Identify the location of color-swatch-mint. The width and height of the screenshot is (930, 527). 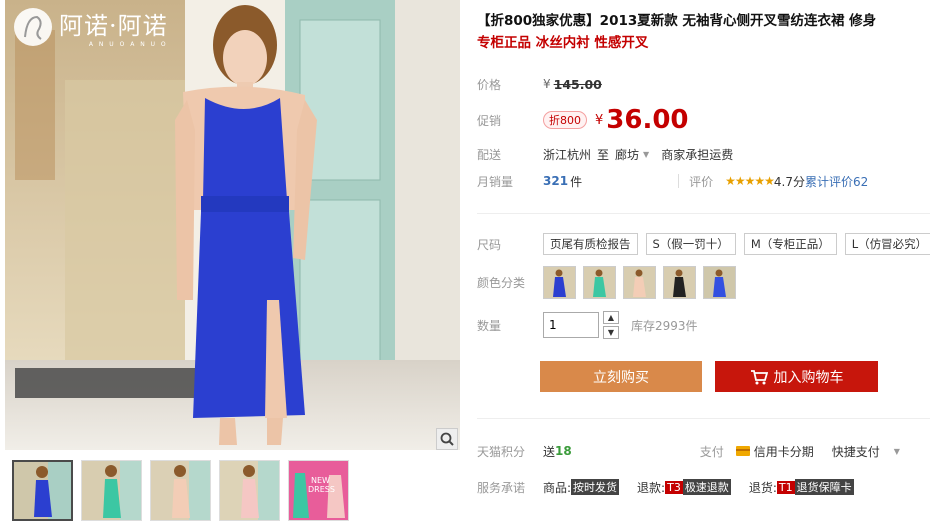
(599, 282).